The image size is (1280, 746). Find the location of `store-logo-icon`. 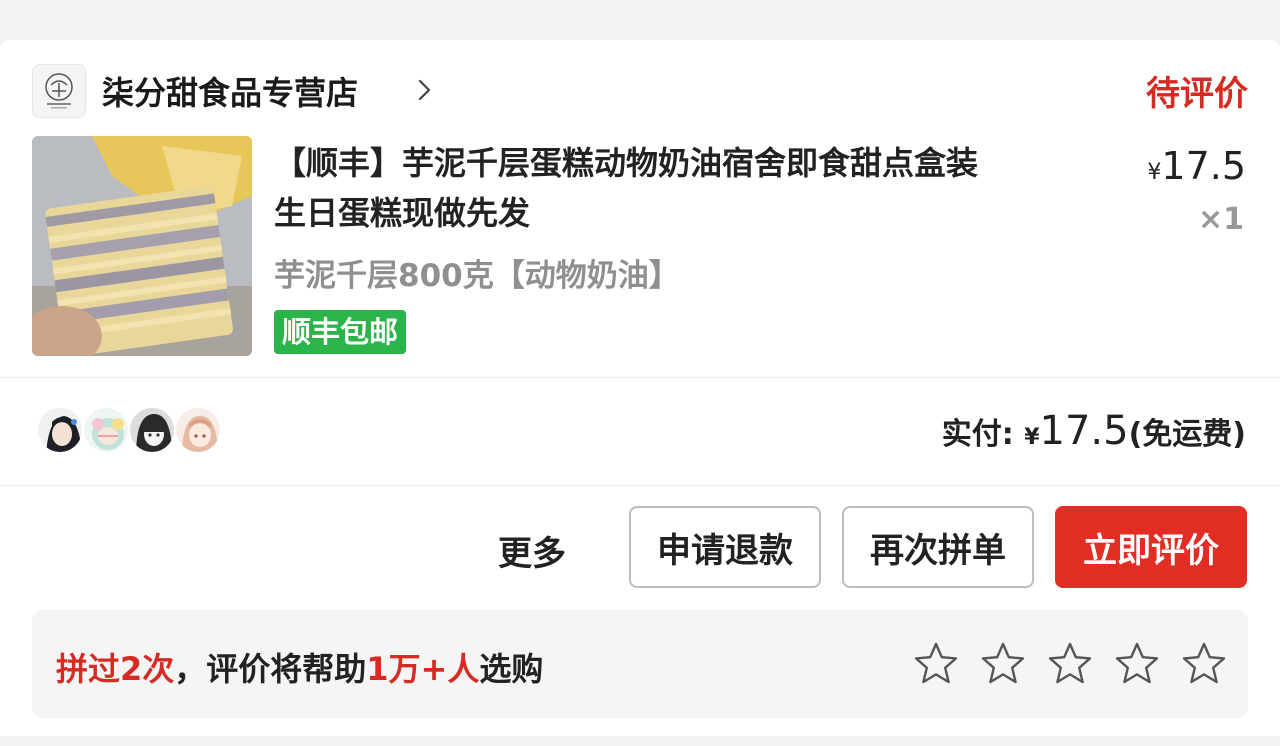

store-logo-icon is located at coordinates (59, 91).